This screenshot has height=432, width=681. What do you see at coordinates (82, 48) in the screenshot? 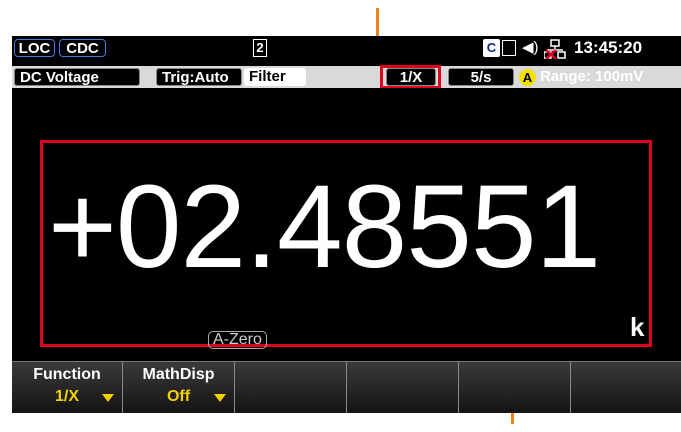
I see `cdc-indicator: CDC` at bounding box center [82, 48].